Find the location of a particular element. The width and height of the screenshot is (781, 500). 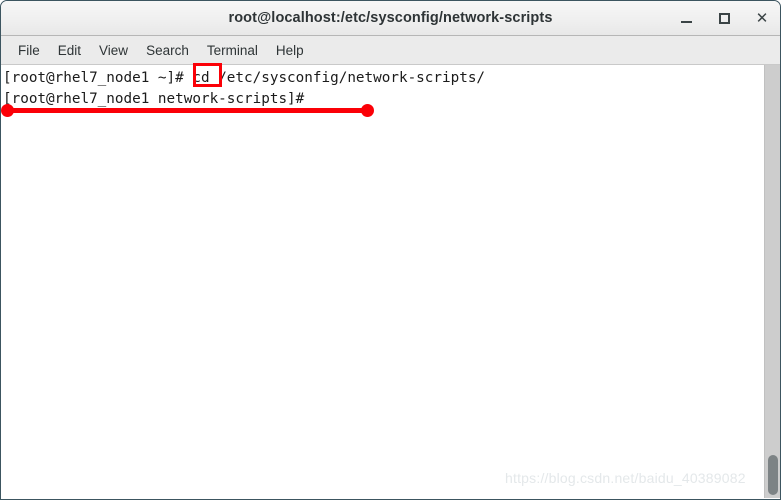

terminal-scrollbar is located at coordinates (772, 281).